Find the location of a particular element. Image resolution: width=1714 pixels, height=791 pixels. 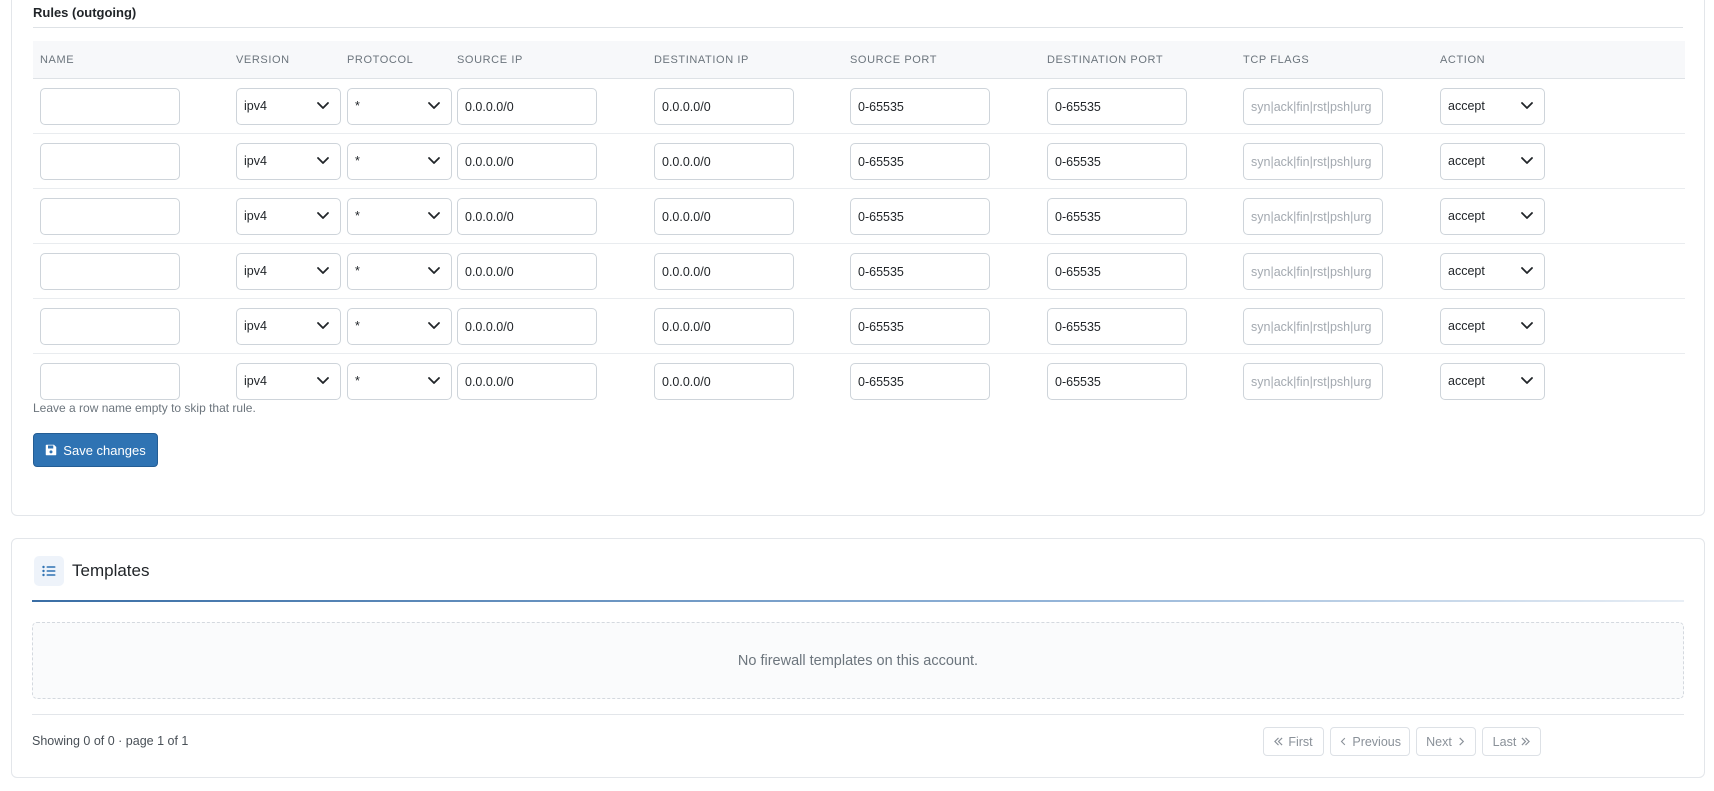

rule-cell-action: accept is located at coordinates (1492, 326).